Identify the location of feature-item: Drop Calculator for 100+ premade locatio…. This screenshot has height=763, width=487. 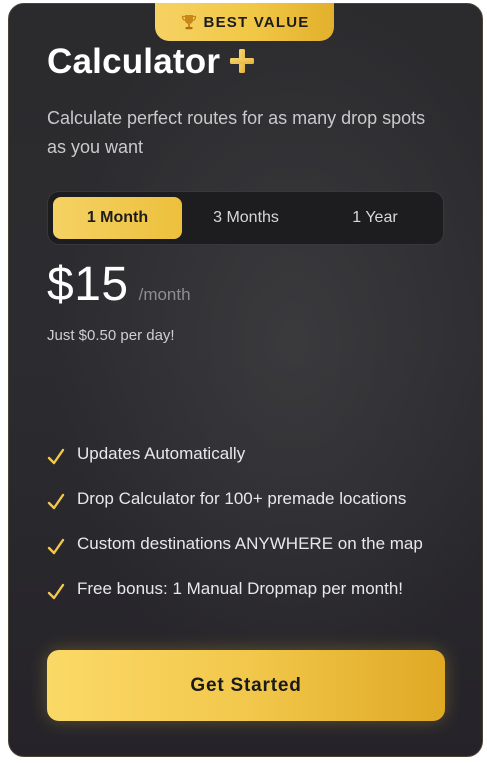
(235, 498).